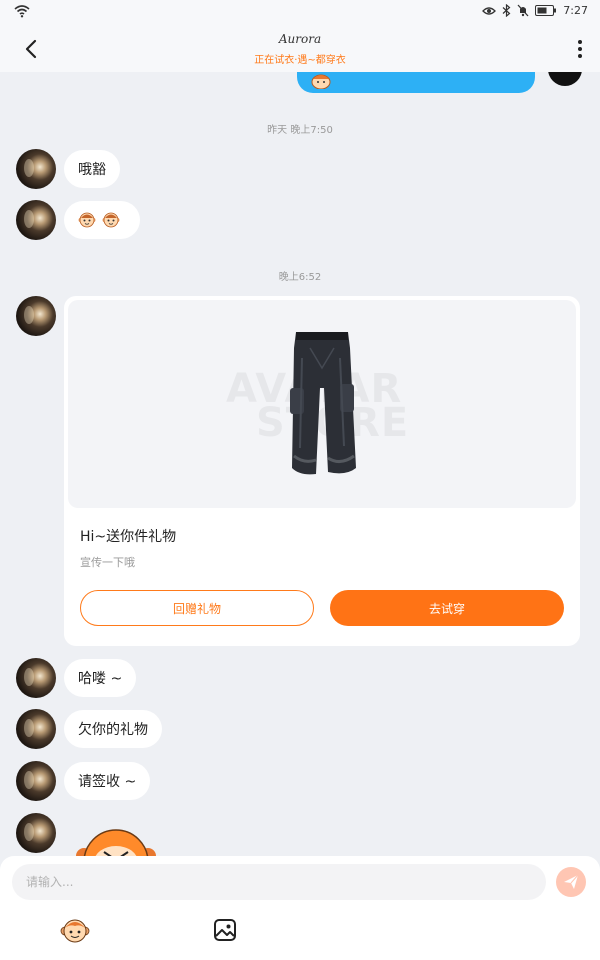 This screenshot has height=960, width=600. What do you see at coordinates (575, 10) in the screenshot?
I see `status-time: 7:27` at bounding box center [575, 10].